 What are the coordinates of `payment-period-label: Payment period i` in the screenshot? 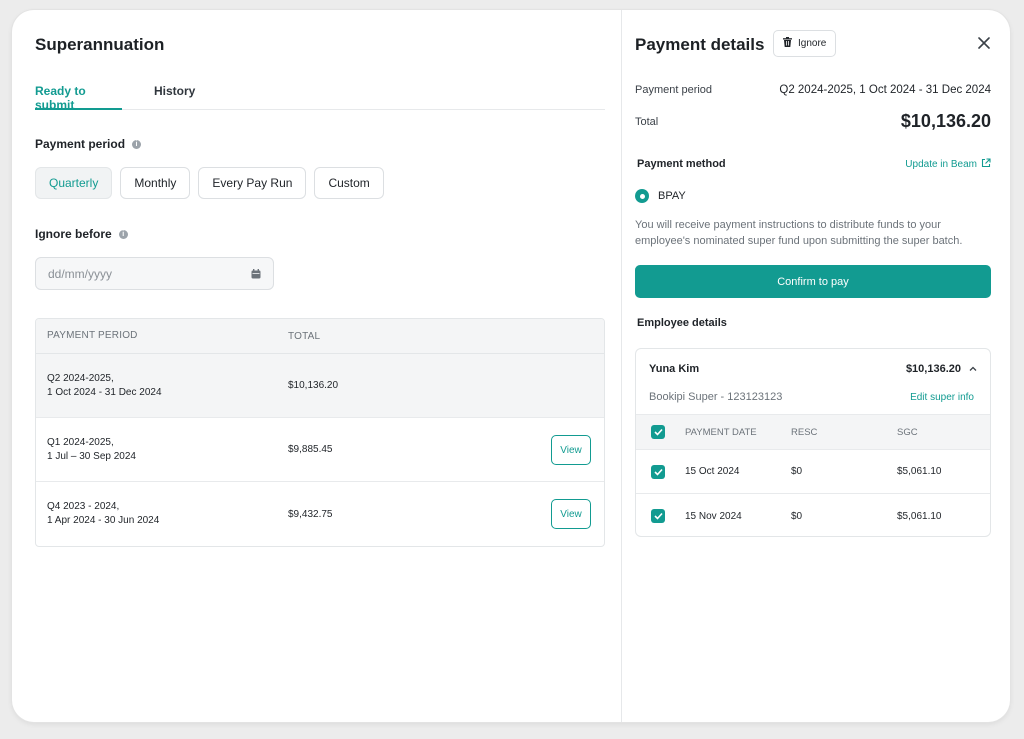 It's located at (88, 144).